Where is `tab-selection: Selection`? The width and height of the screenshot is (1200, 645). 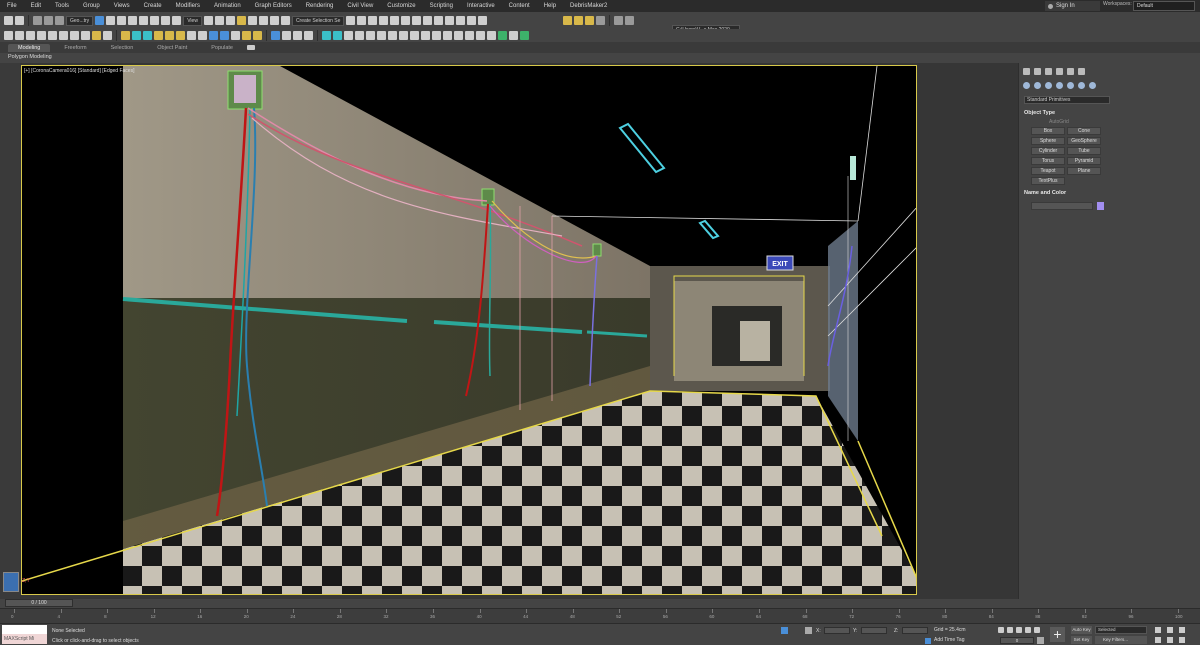 tab-selection: Selection is located at coordinates (122, 48).